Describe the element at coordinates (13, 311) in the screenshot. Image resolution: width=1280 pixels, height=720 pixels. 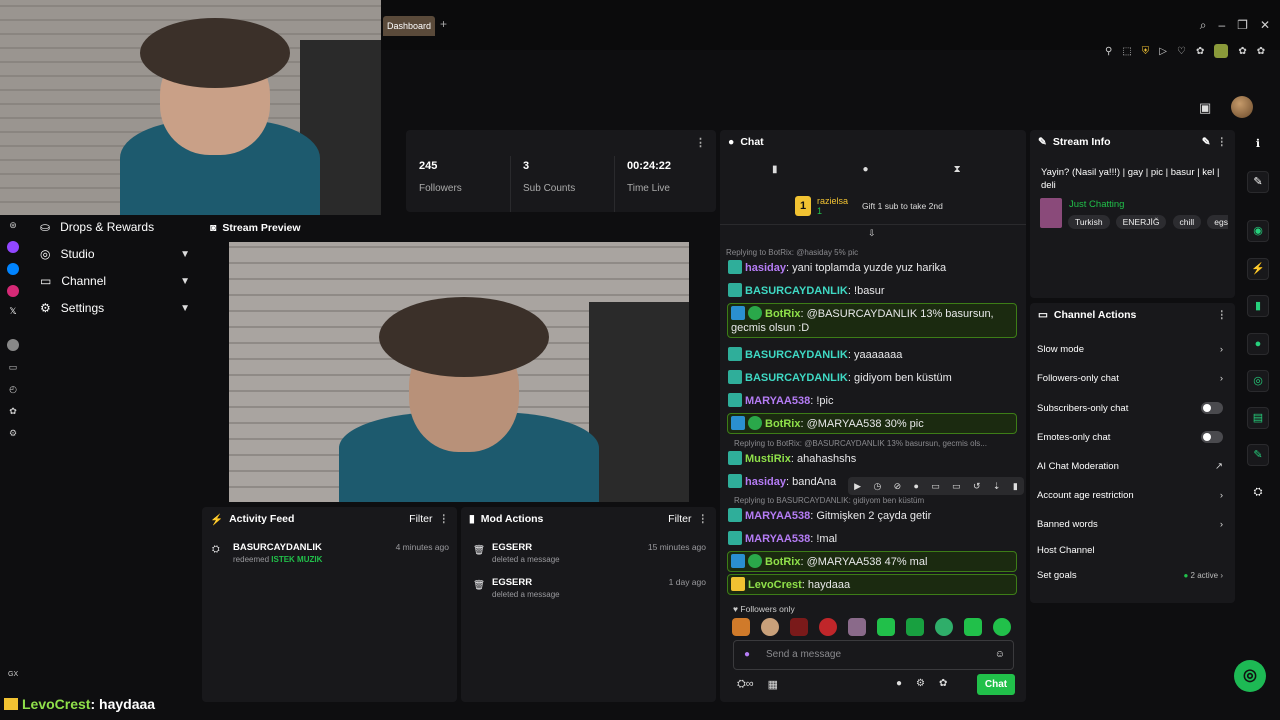
I see `x-icon: 𝕏` at that location.